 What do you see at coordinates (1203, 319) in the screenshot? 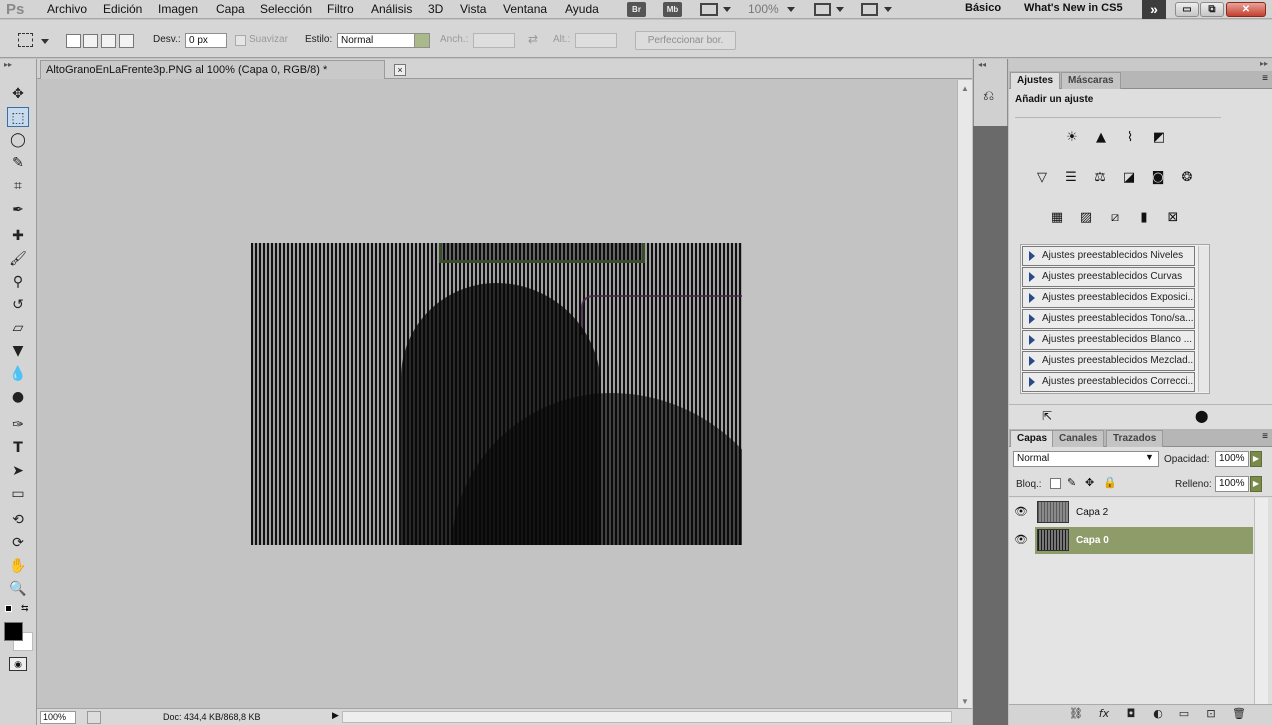
I see `presets-scrollbar` at bounding box center [1203, 319].